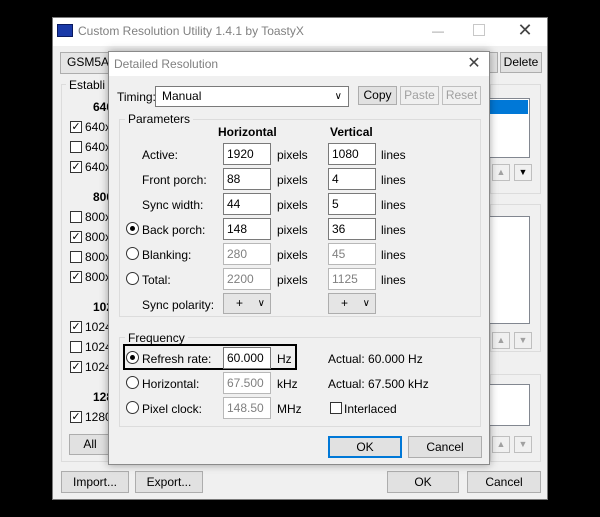 This screenshot has height=517, width=600. What do you see at coordinates (336, 408) in the screenshot?
I see `interlaced-checkbox` at bounding box center [336, 408].